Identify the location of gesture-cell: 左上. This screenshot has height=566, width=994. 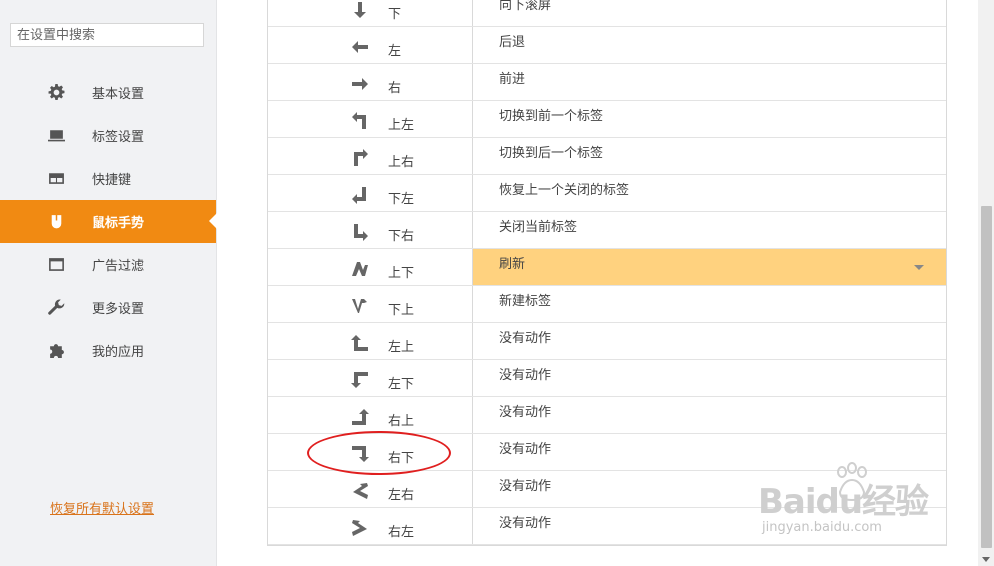
(370, 341).